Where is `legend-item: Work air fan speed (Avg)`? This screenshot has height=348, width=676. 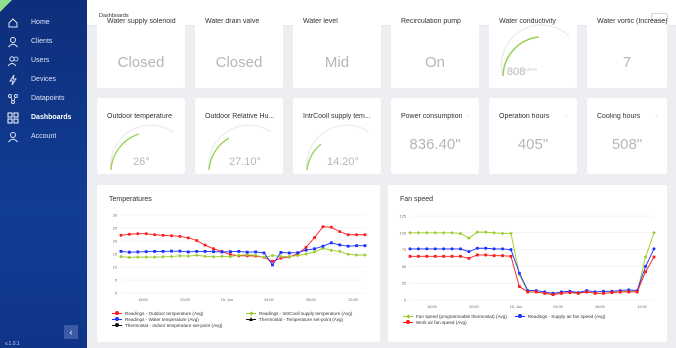
legend-item: Work air fan speed (Avg) is located at coordinates (435, 322).